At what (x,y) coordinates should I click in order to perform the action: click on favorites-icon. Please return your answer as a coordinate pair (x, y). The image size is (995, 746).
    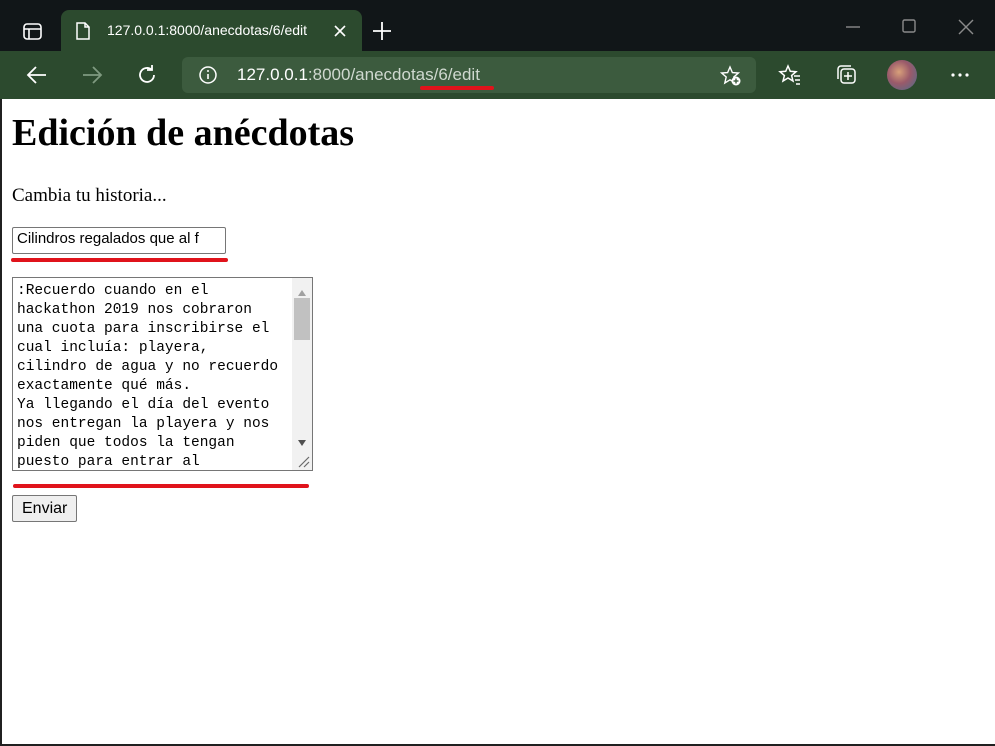
    Looking at the image, I should click on (790, 75).